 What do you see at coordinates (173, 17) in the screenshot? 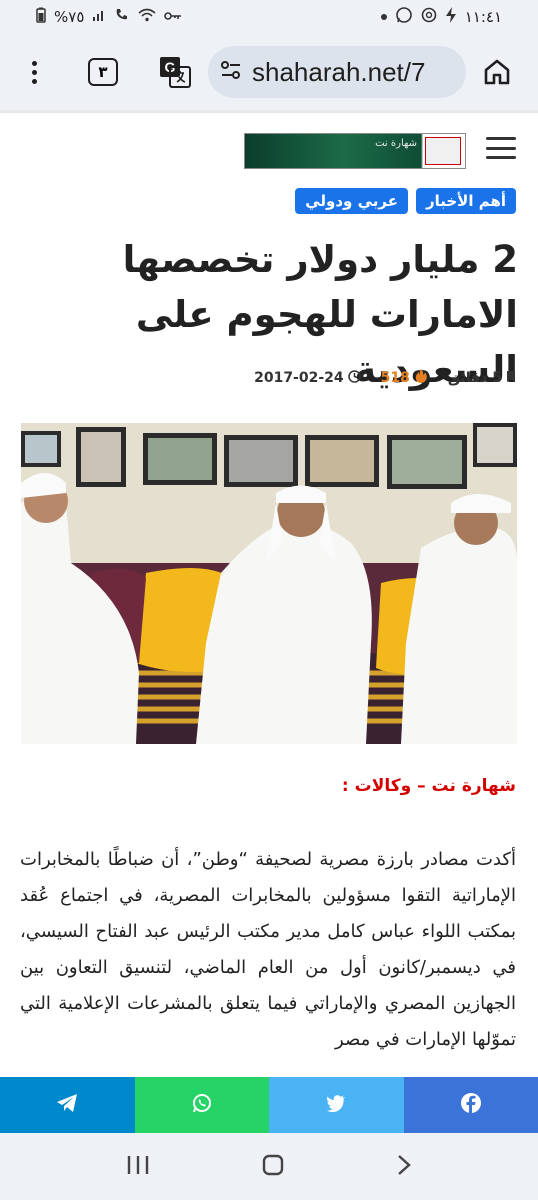
I see `key-icon` at bounding box center [173, 17].